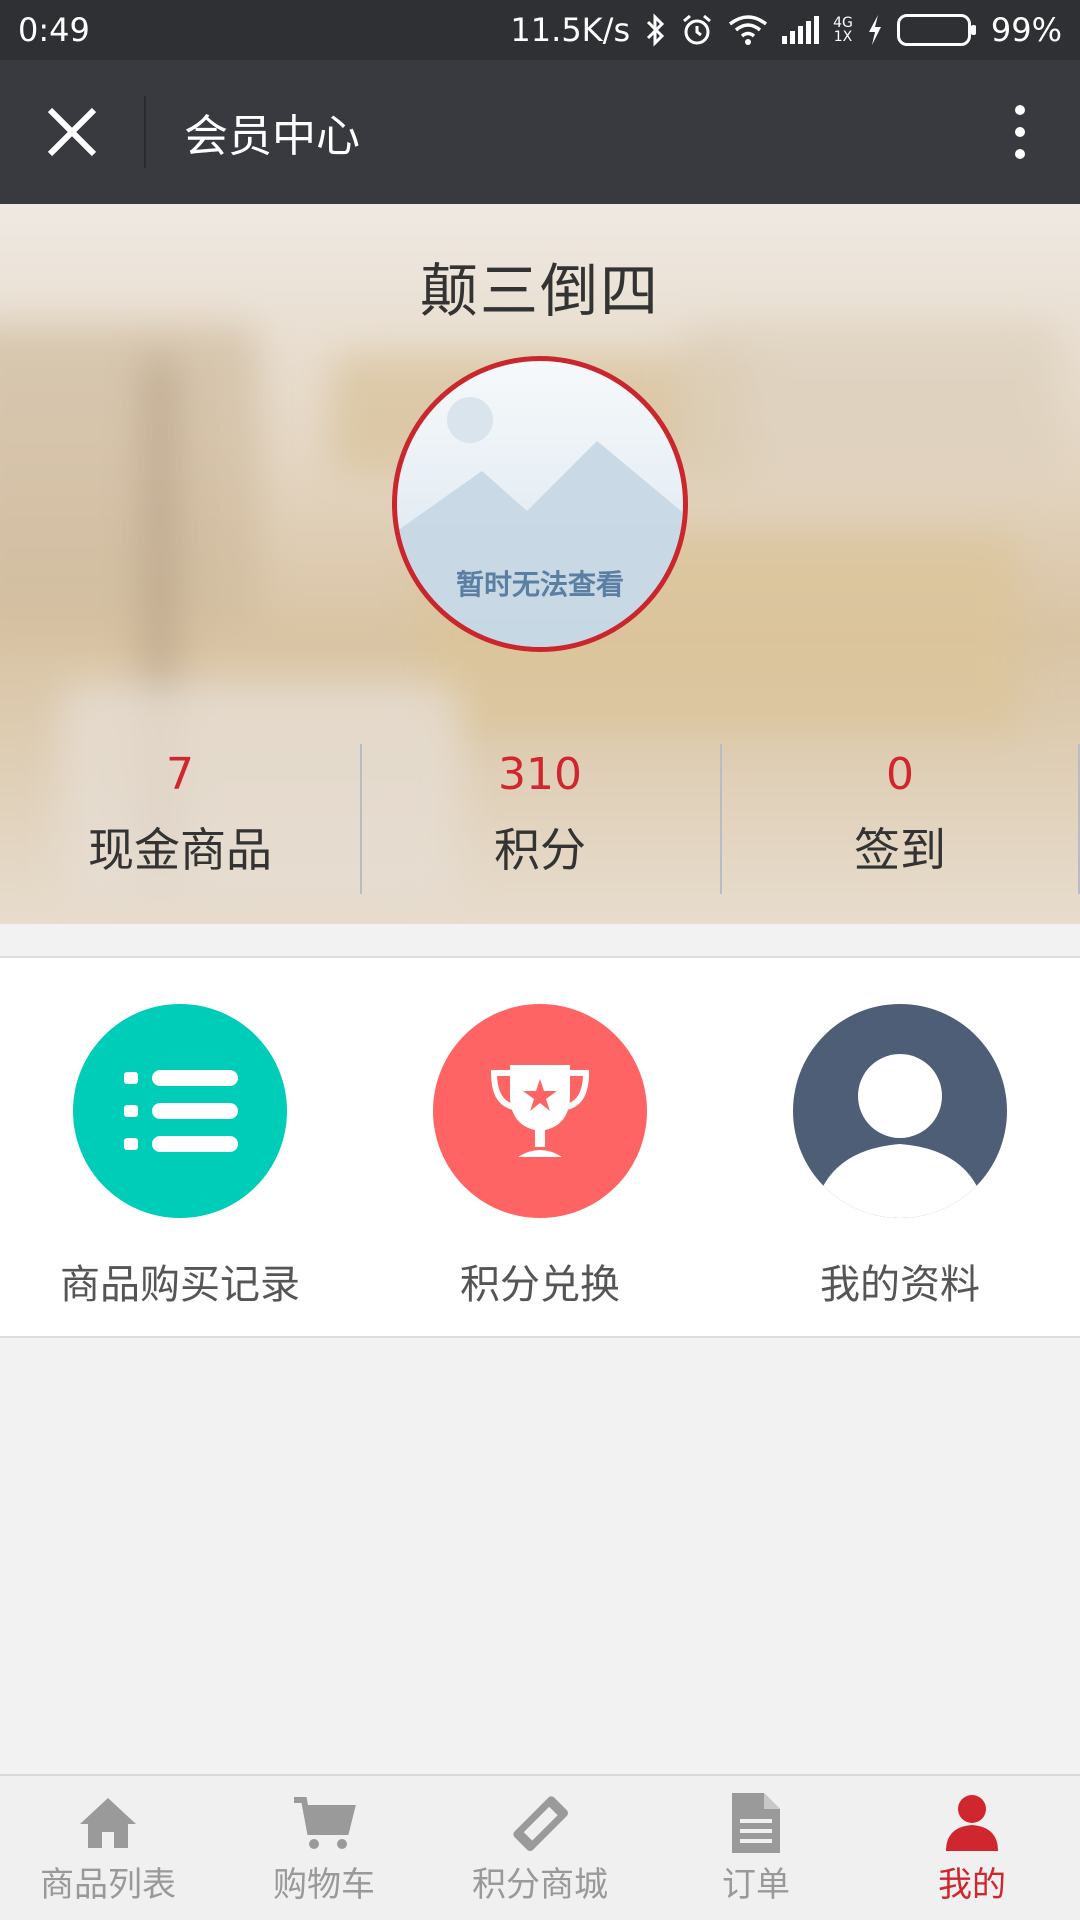 This screenshot has height=1920, width=1080. Describe the element at coordinates (748, 30) in the screenshot. I see `wifi-icon` at that location.